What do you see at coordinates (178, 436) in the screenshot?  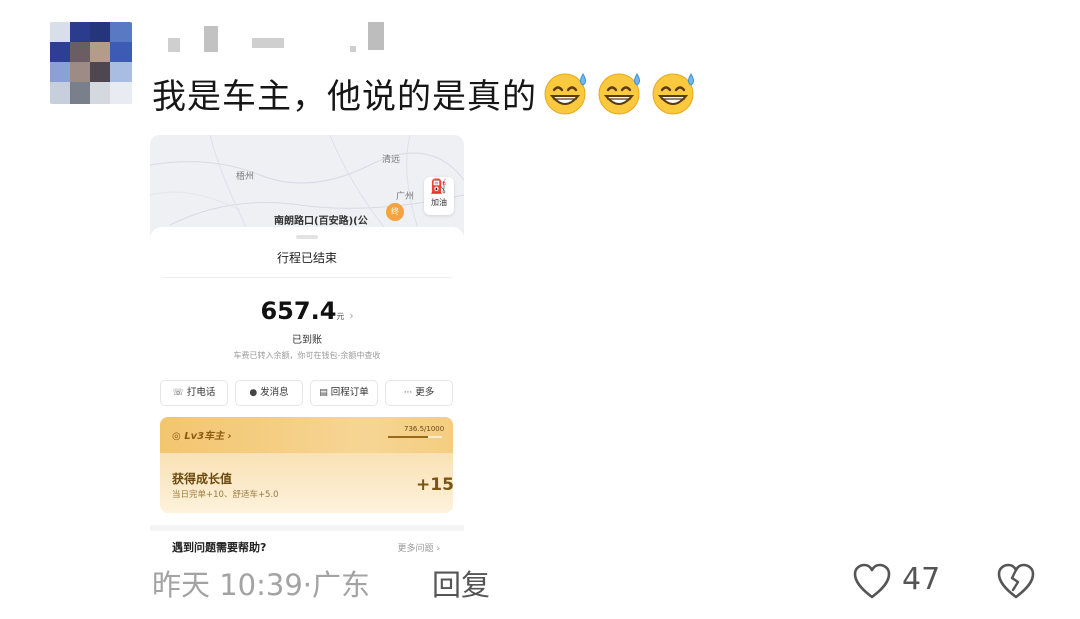 I see `crown-icon: ◎` at bounding box center [178, 436].